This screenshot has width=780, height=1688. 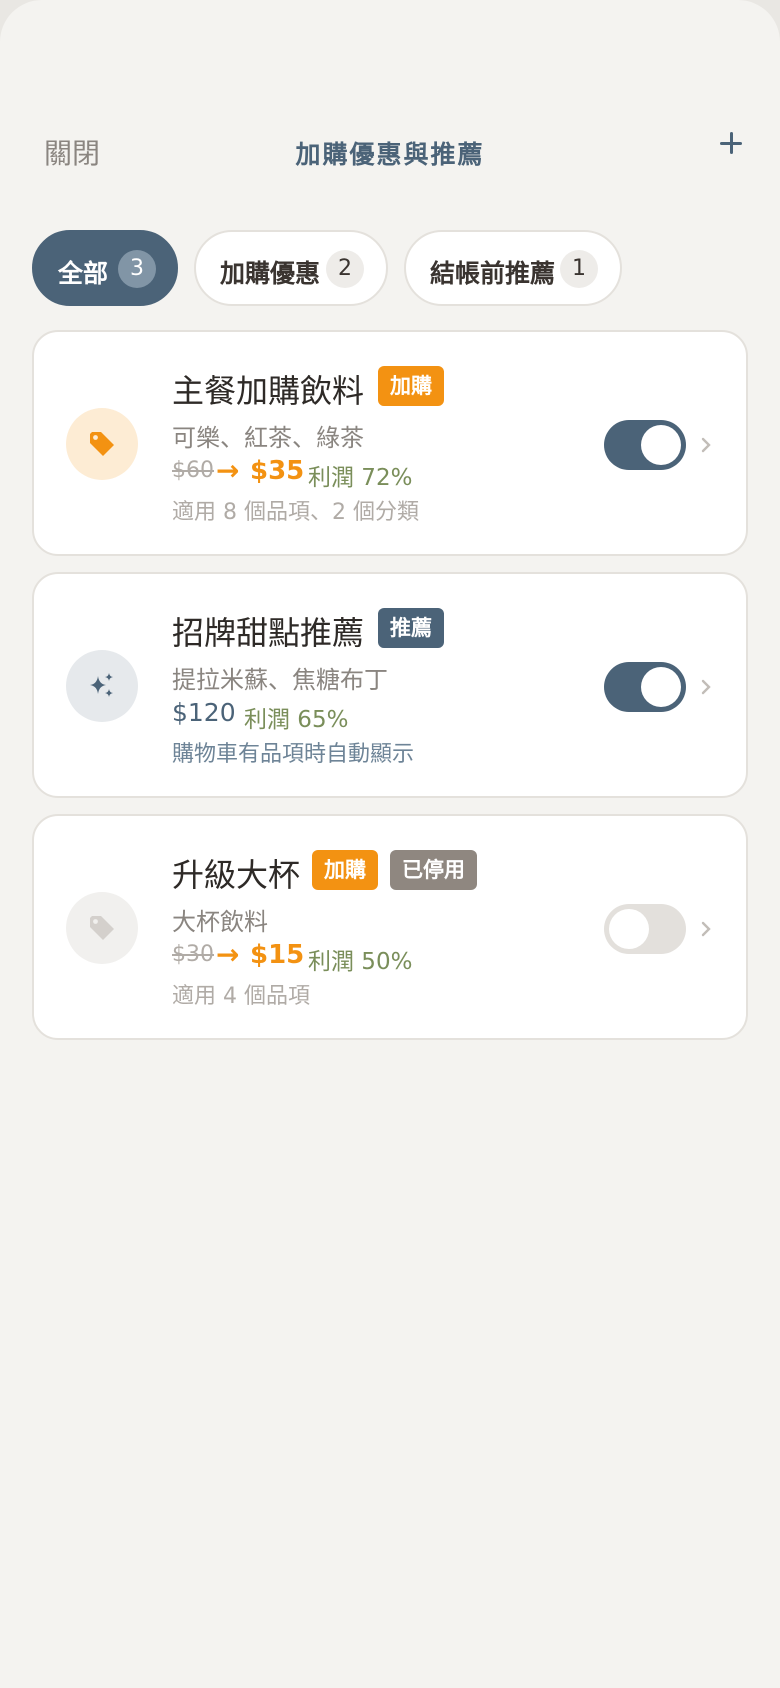 I want to click on tab-all: 全部 3, so click(x=105, y=268).